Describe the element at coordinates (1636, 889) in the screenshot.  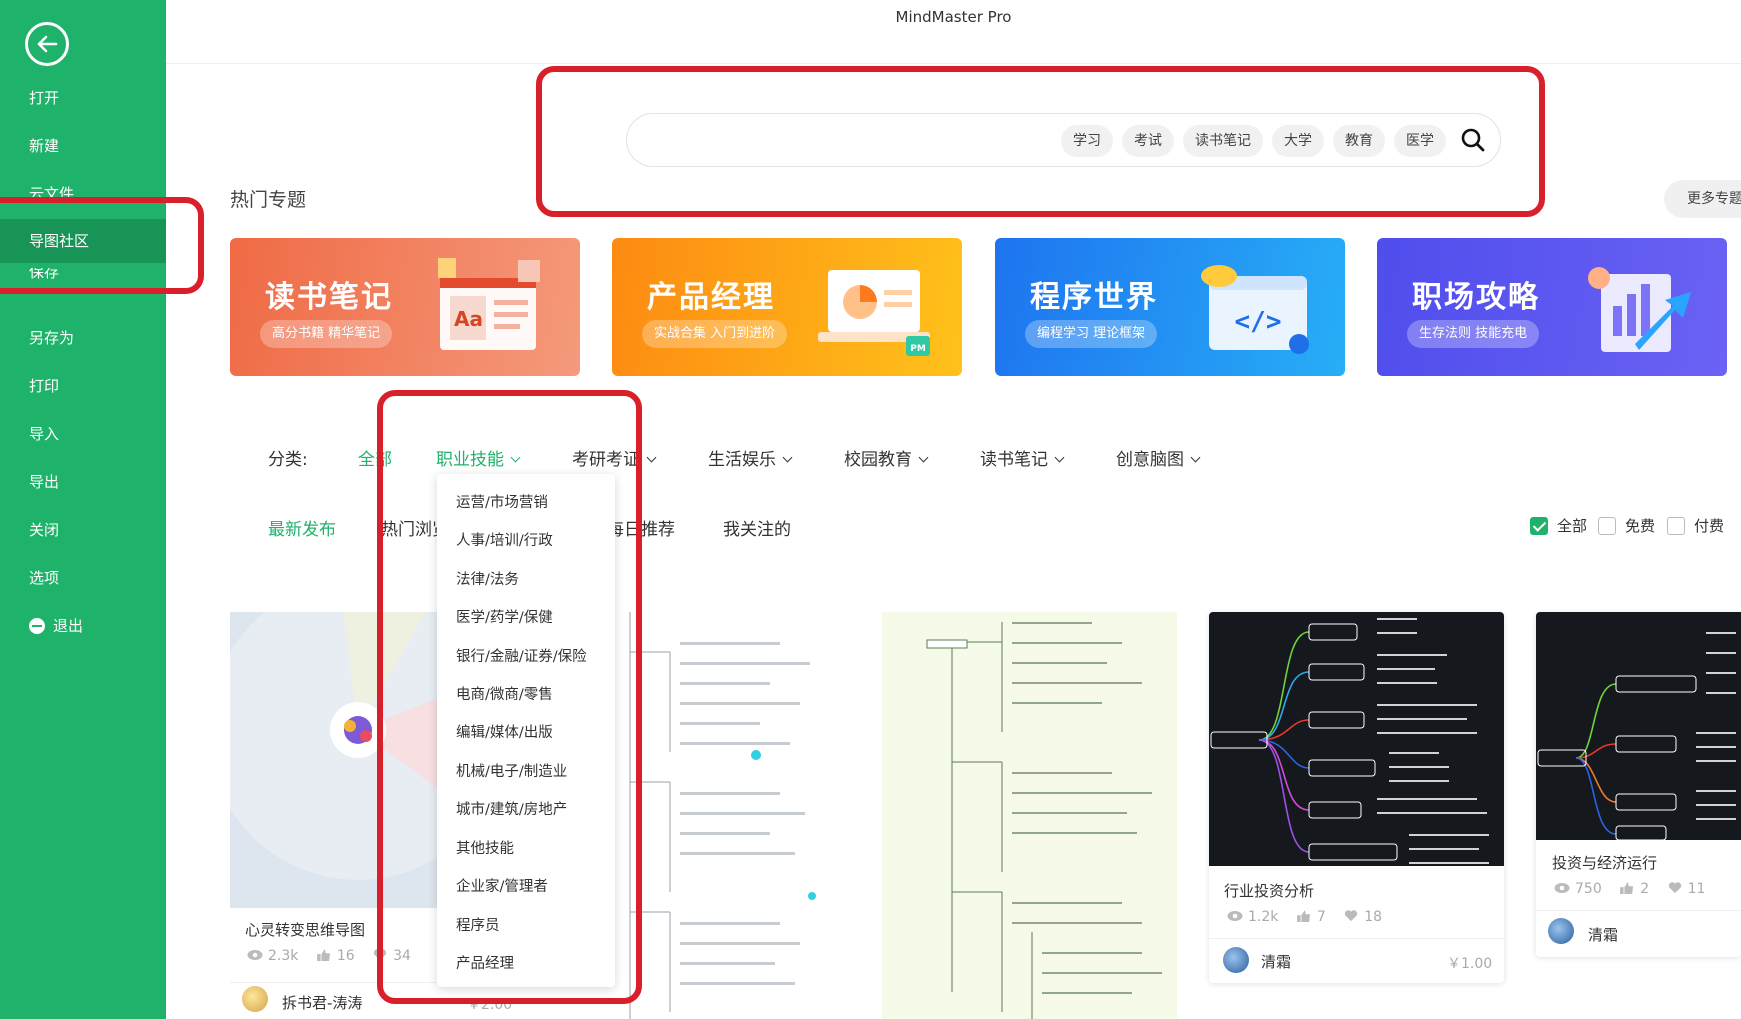
I see `card-stats: 750 2 11` at that location.